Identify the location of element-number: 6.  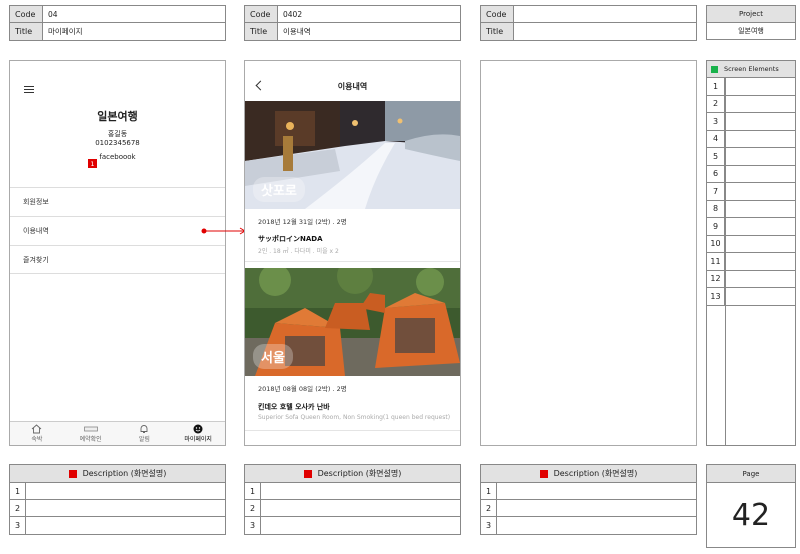
(716, 173).